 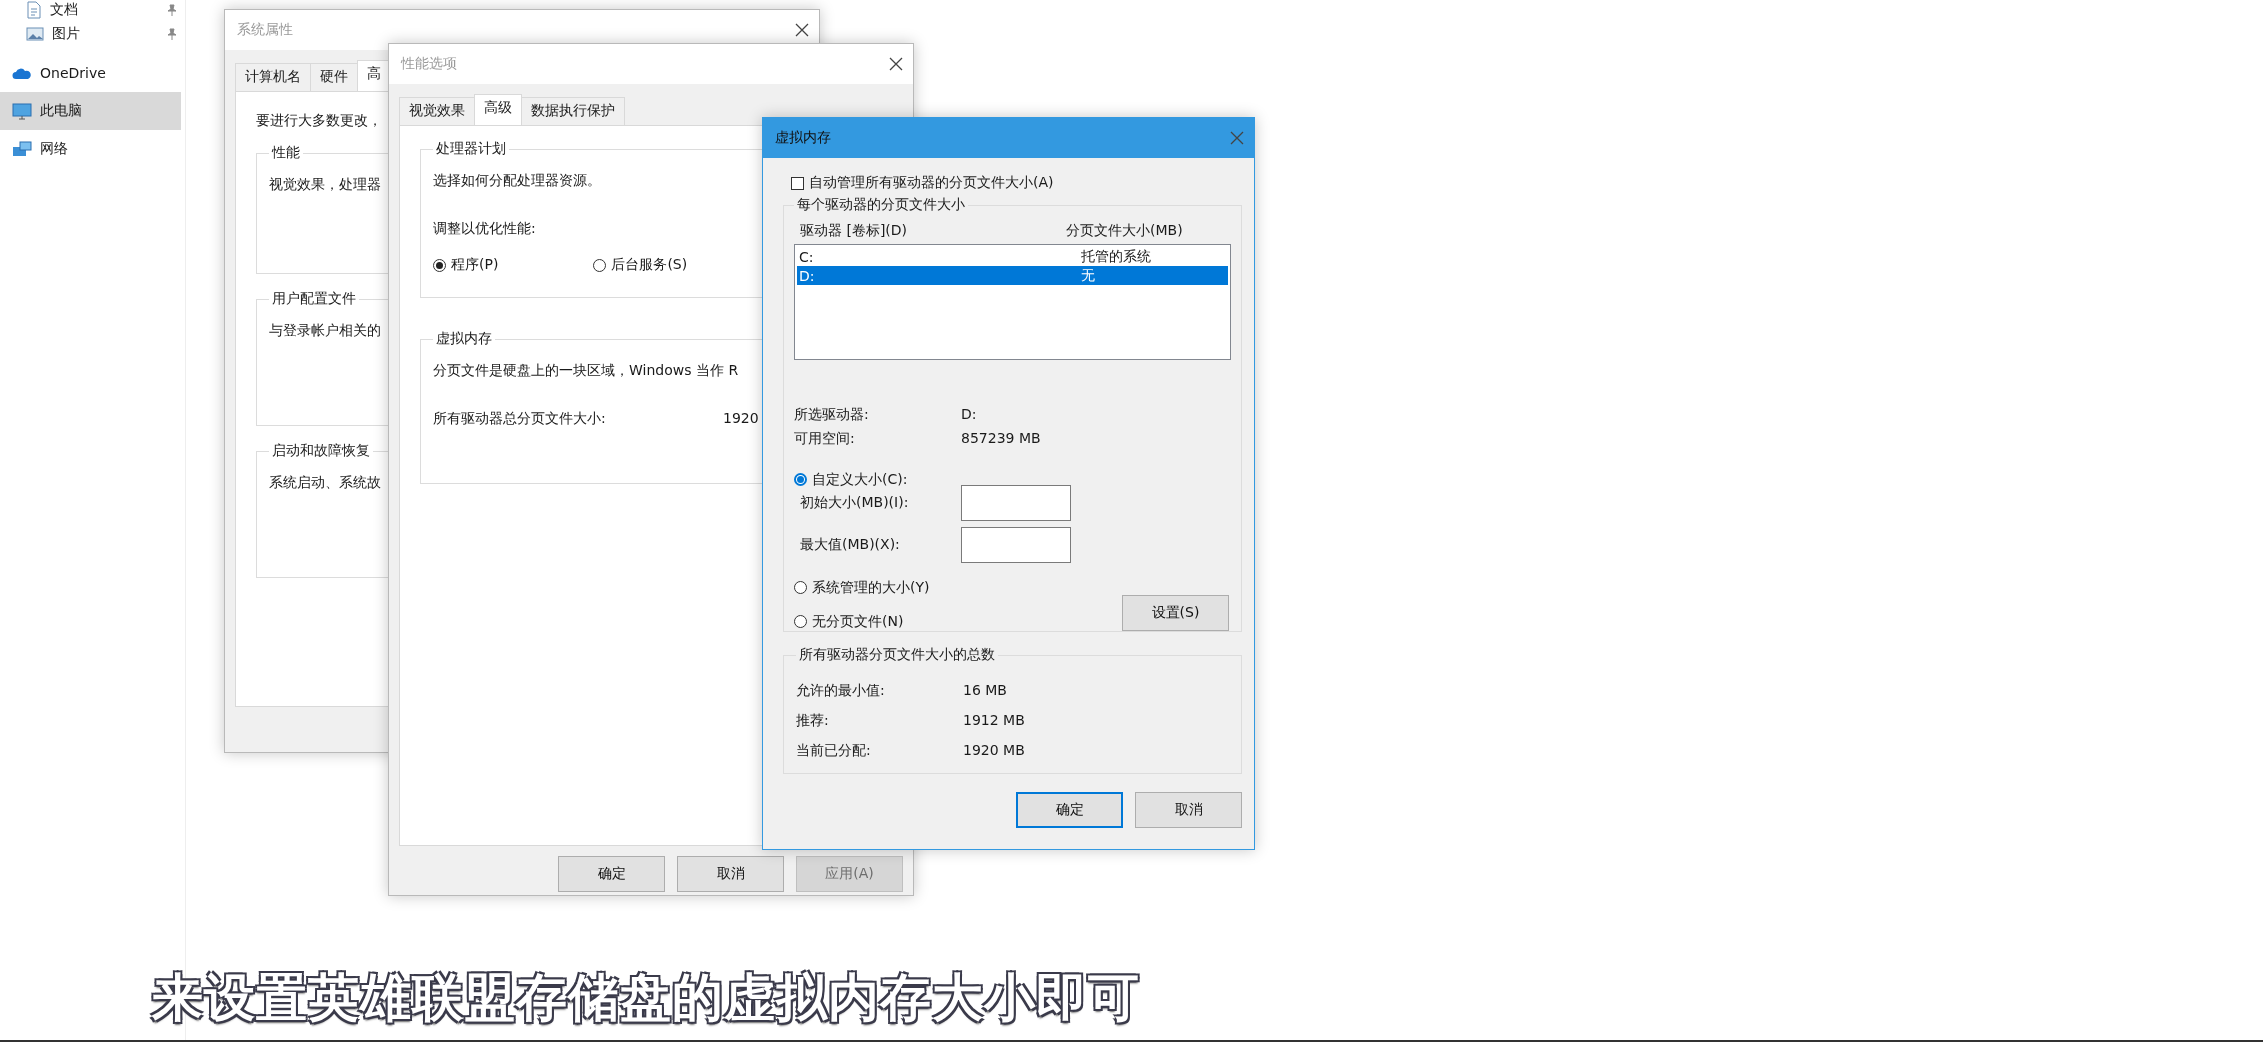 What do you see at coordinates (471, 149) in the screenshot?
I see `group-title: 处理器计划` at bounding box center [471, 149].